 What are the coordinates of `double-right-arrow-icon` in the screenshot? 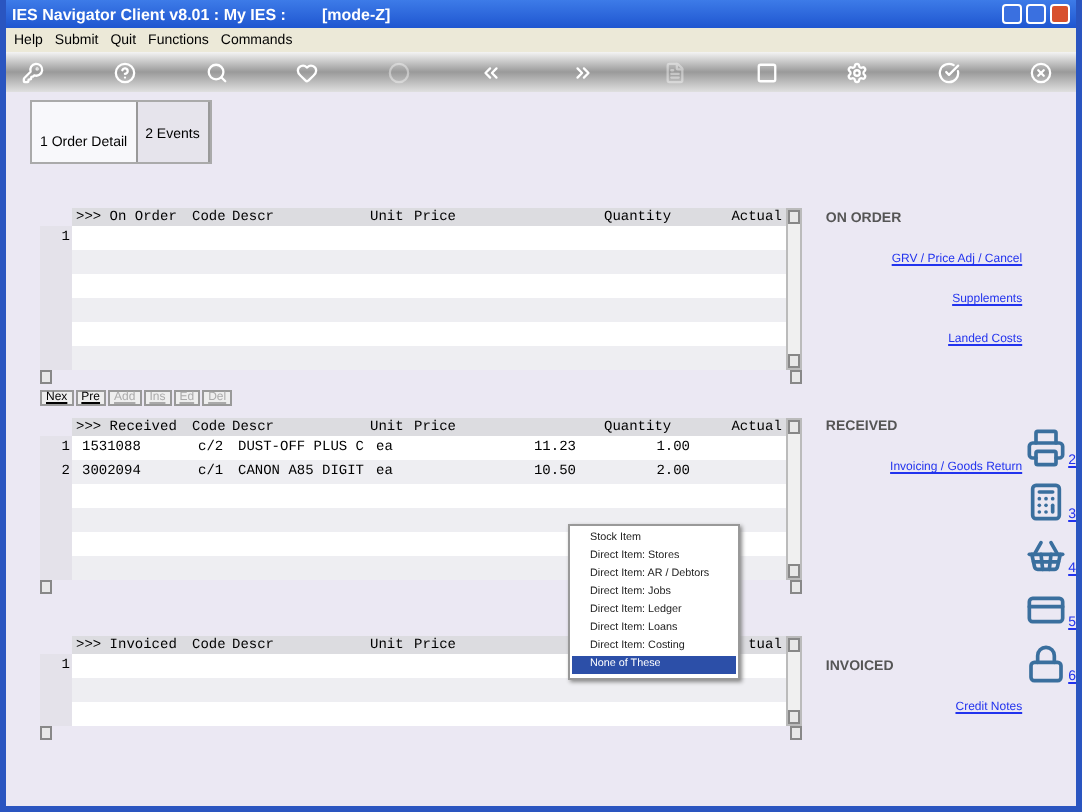 It's located at (582, 72).